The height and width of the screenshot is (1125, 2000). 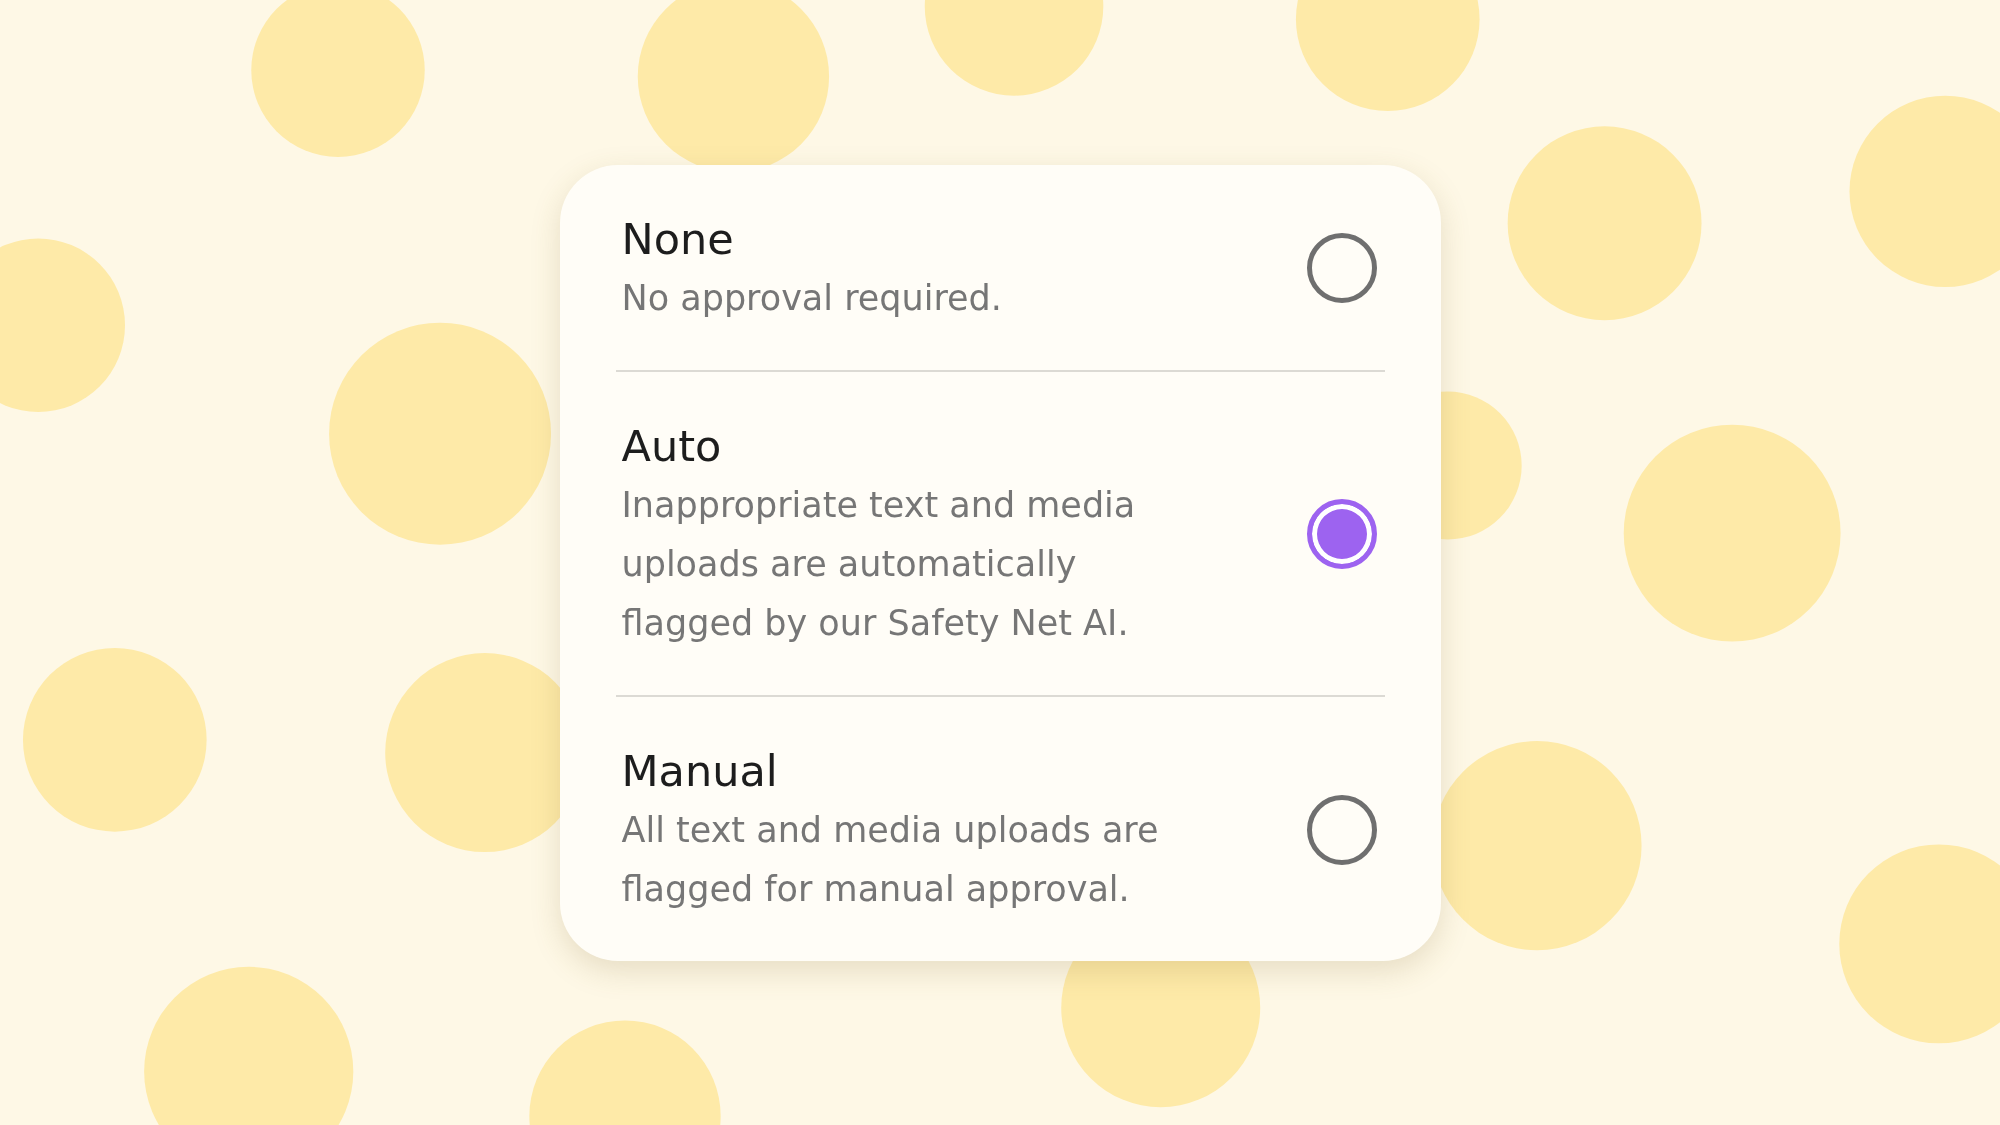 I want to click on option-description: No approval required., so click(x=812, y=298).